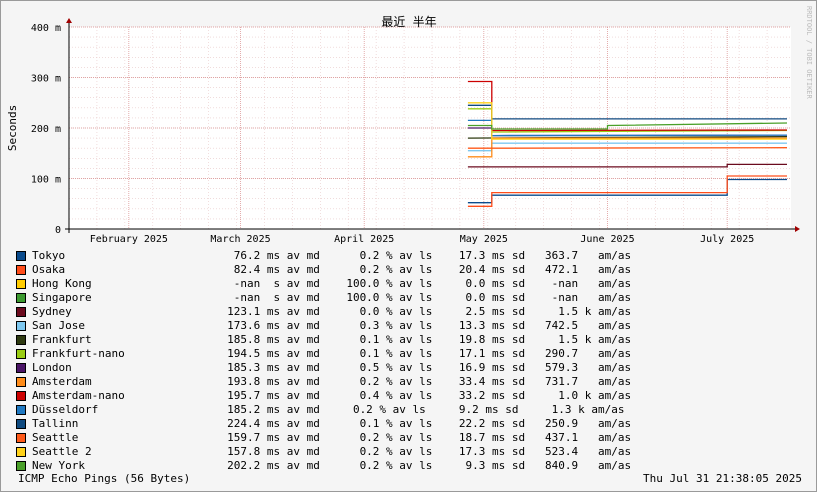  I want to click on x-tick-label: April 2025, so click(364, 239).